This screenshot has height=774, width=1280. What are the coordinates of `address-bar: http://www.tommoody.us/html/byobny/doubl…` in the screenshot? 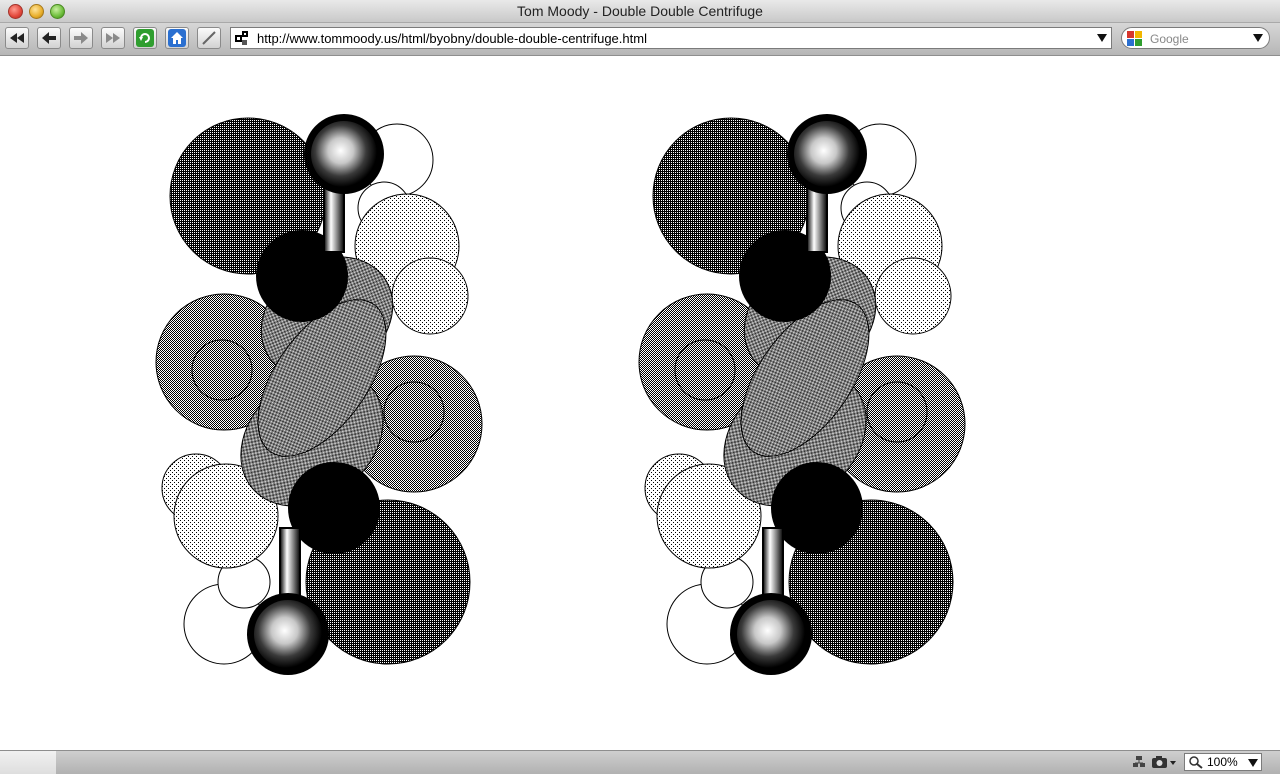 It's located at (671, 38).